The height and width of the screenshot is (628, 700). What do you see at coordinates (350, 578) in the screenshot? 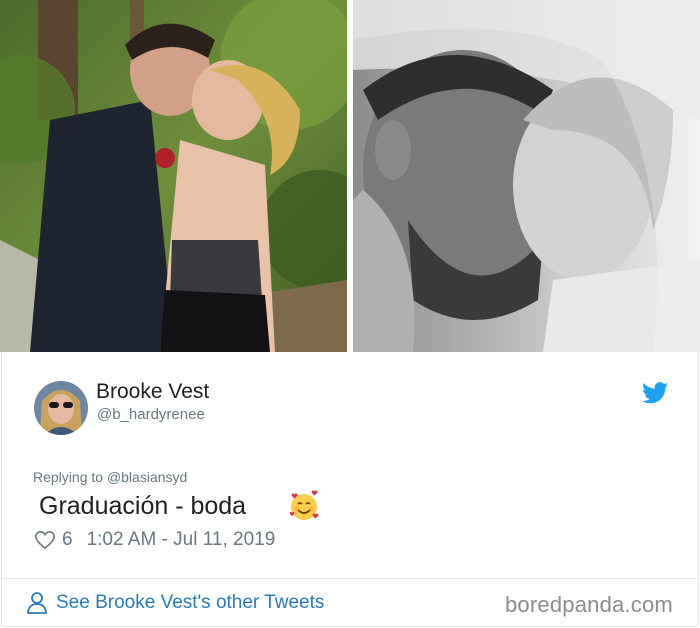
I see `divider` at bounding box center [350, 578].